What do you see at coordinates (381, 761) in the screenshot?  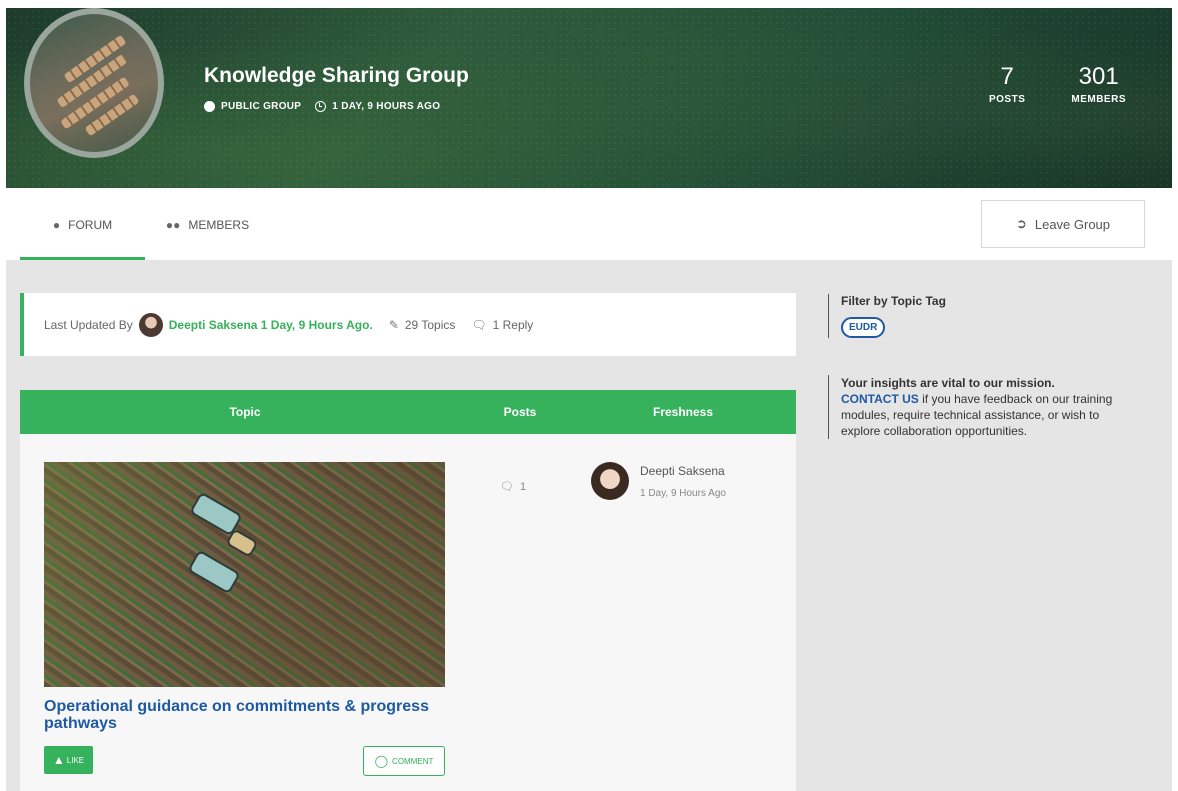 I see `comment-icon: ◯` at bounding box center [381, 761].